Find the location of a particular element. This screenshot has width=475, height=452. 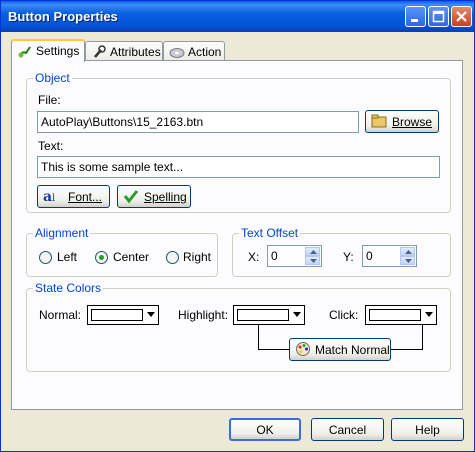

close-button is located at coordinates (461, 16).